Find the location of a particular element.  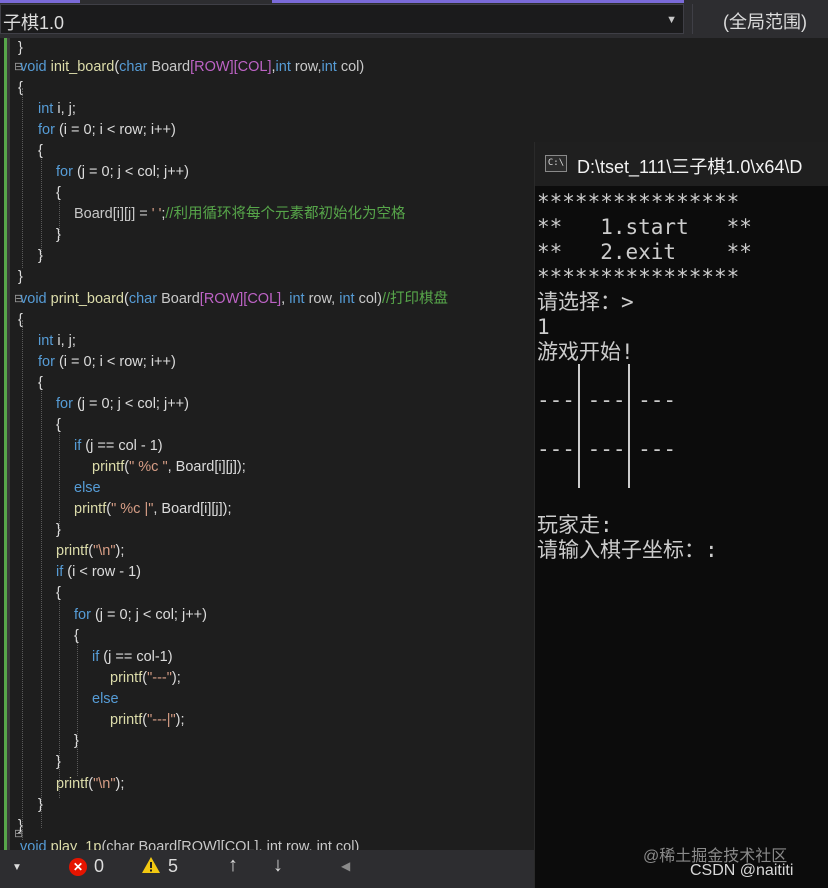

code-line: else is located at coordinates (87, 488).